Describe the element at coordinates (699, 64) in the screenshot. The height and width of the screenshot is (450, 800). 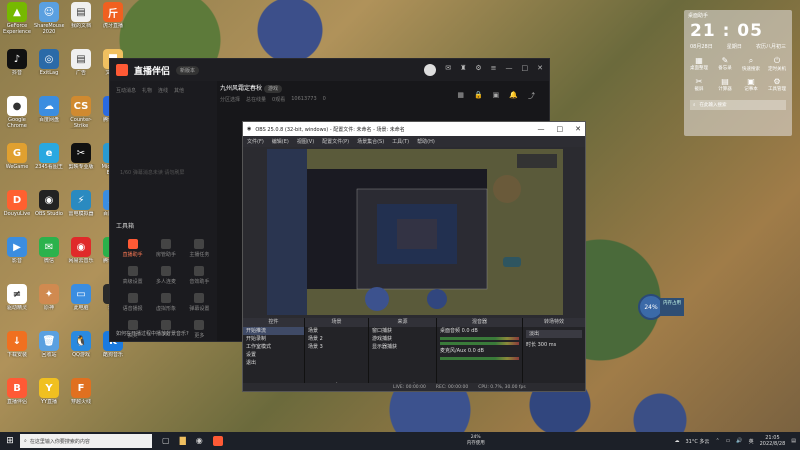
I see `widget-tool: ▦ 桌面整理` at that location.